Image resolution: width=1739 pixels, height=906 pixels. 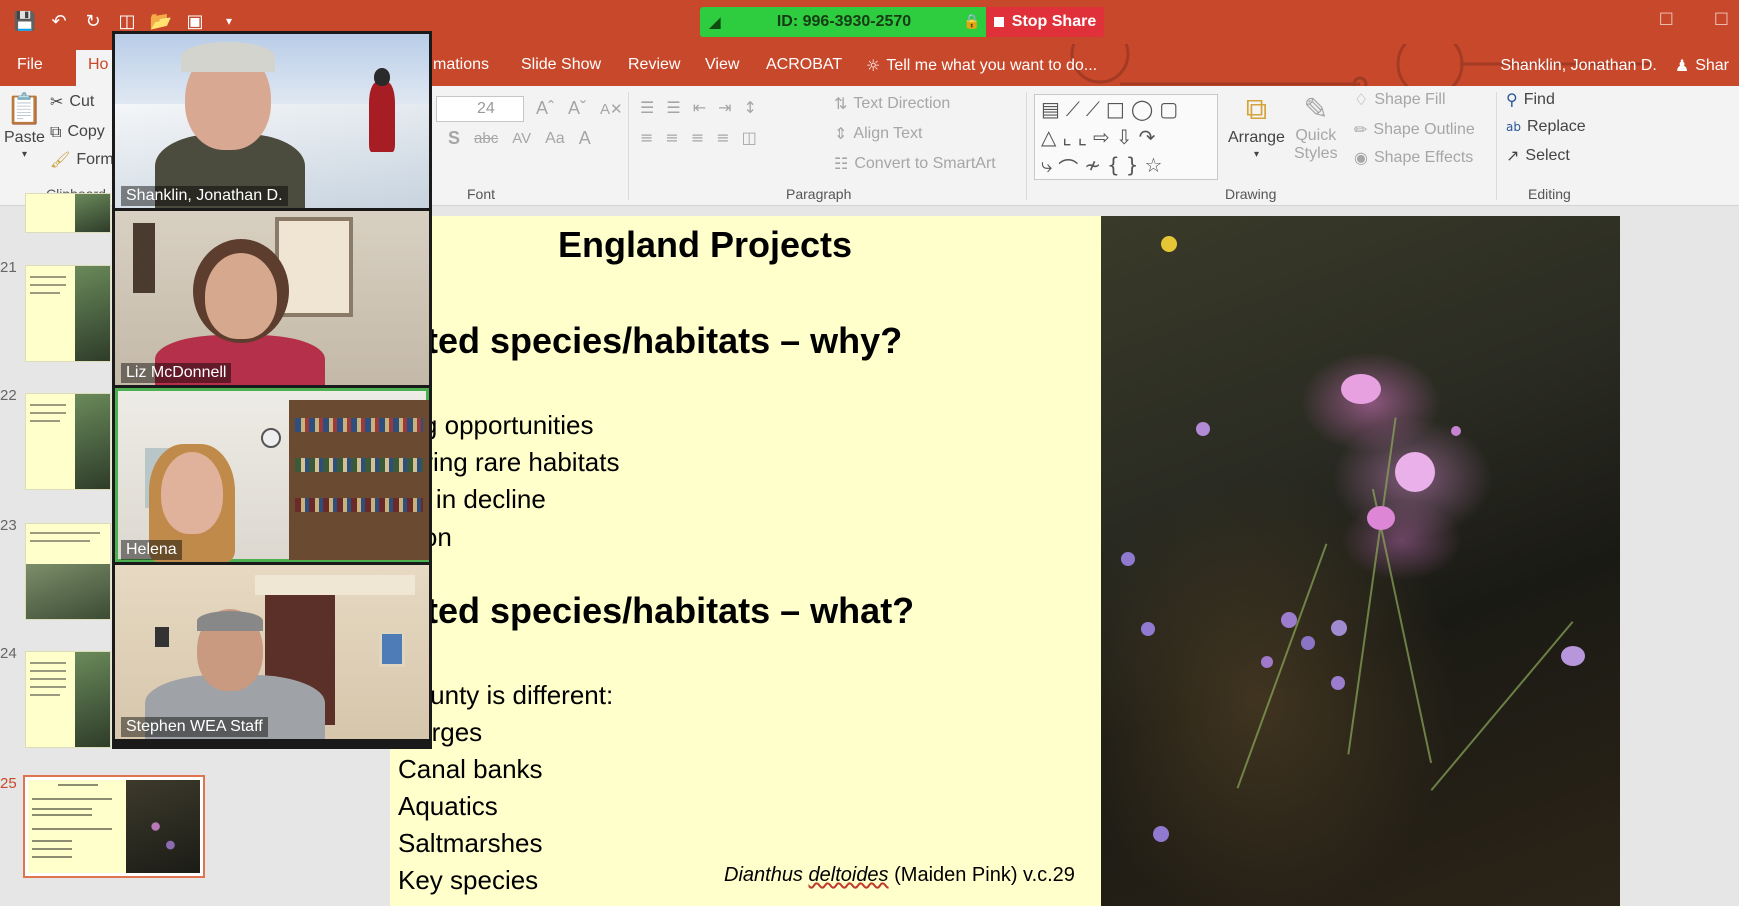 What do you see at coordinates (1666, 17) in the screenshot?
I see `ribbon-display-icon: □` at bounding box center [1666, 17].